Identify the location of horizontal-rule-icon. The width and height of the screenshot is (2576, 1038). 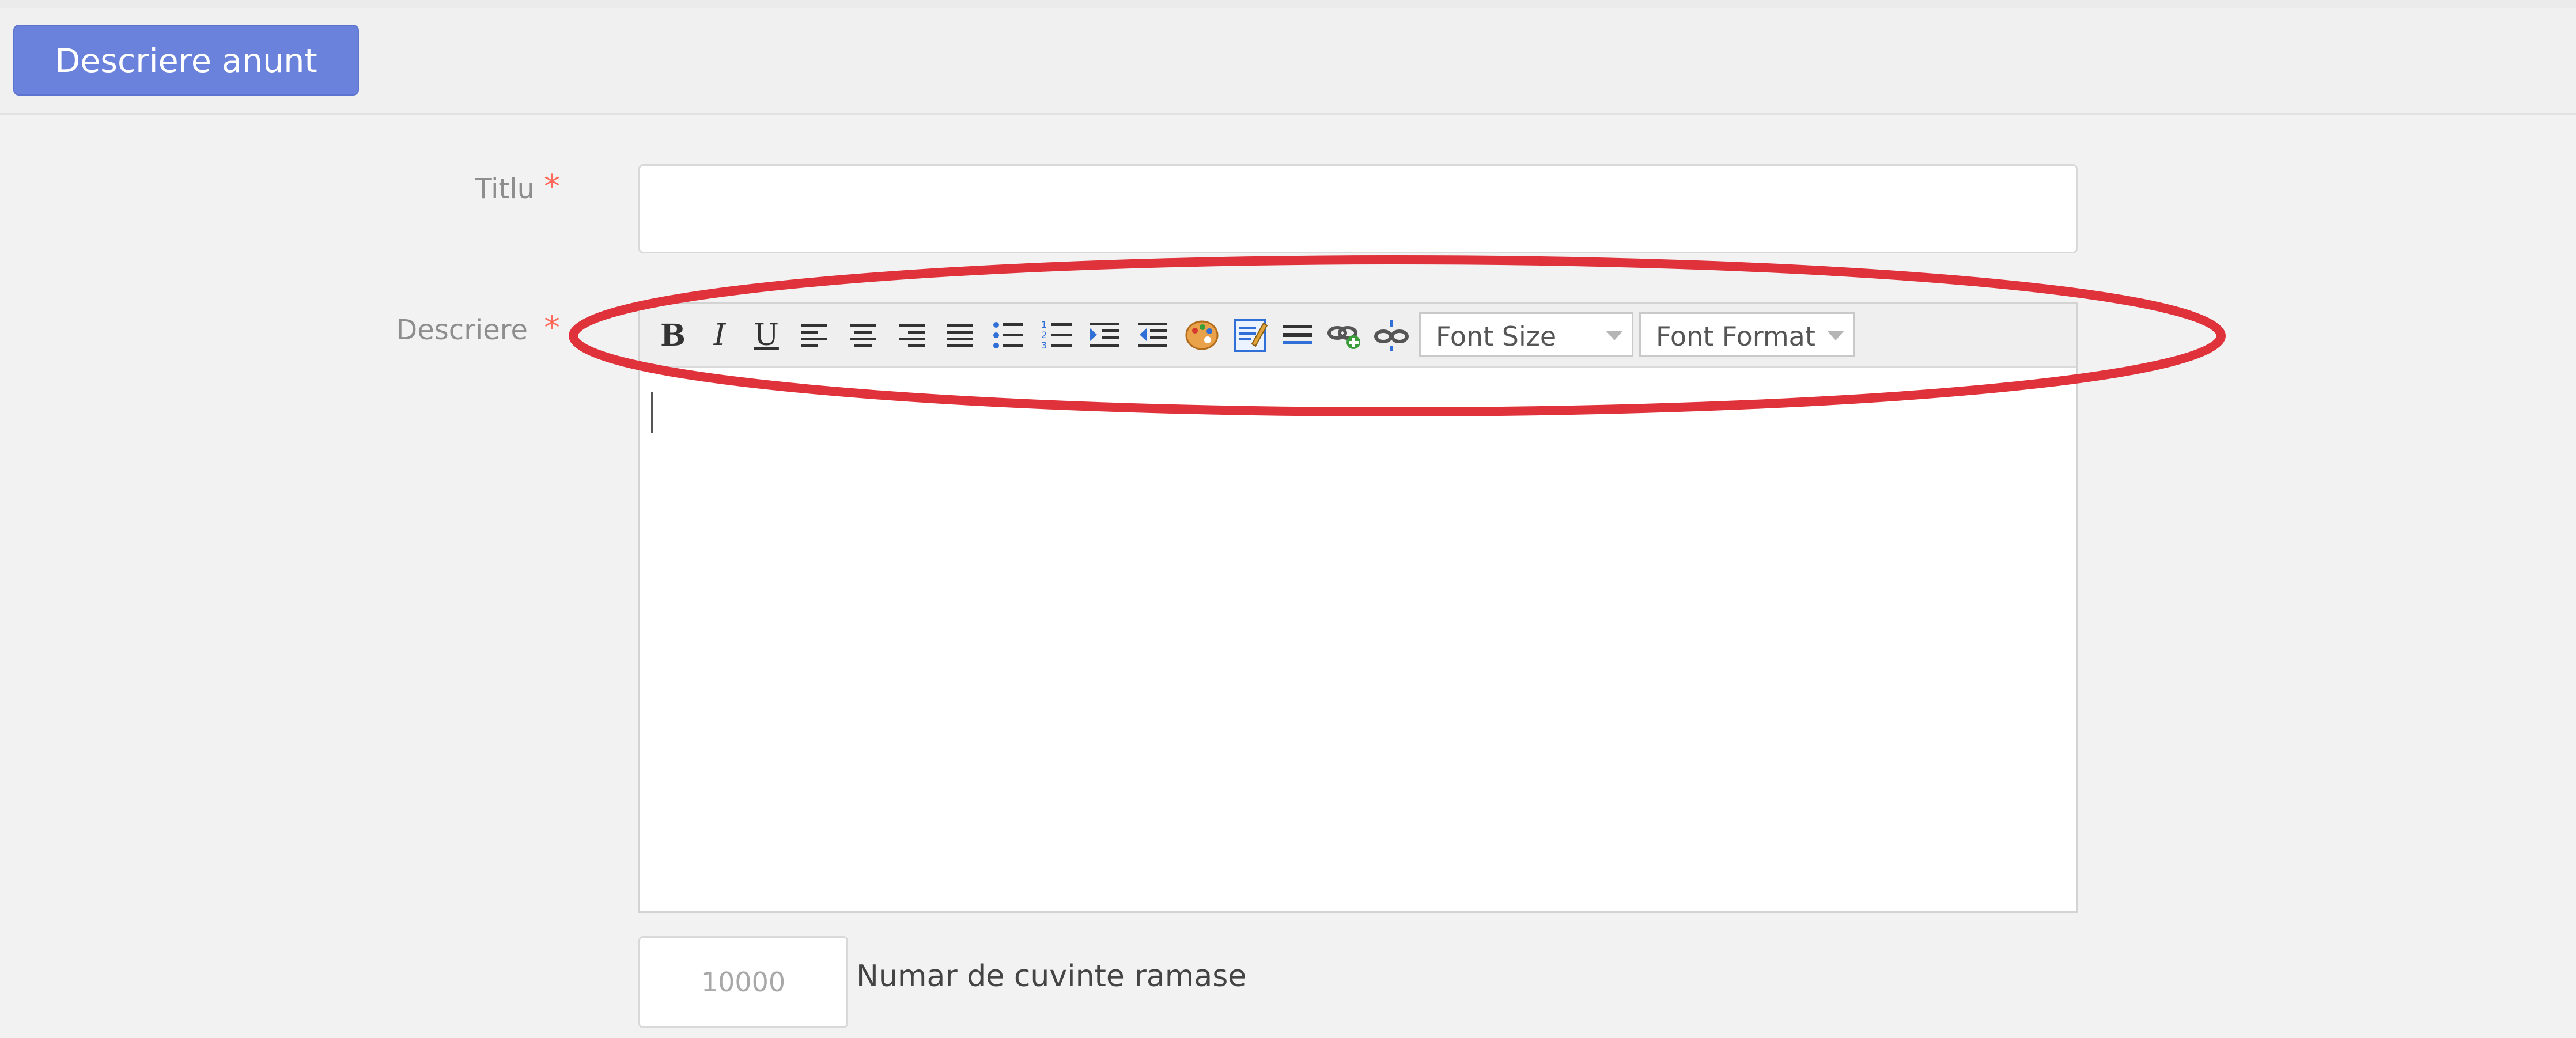
(1297, 335).